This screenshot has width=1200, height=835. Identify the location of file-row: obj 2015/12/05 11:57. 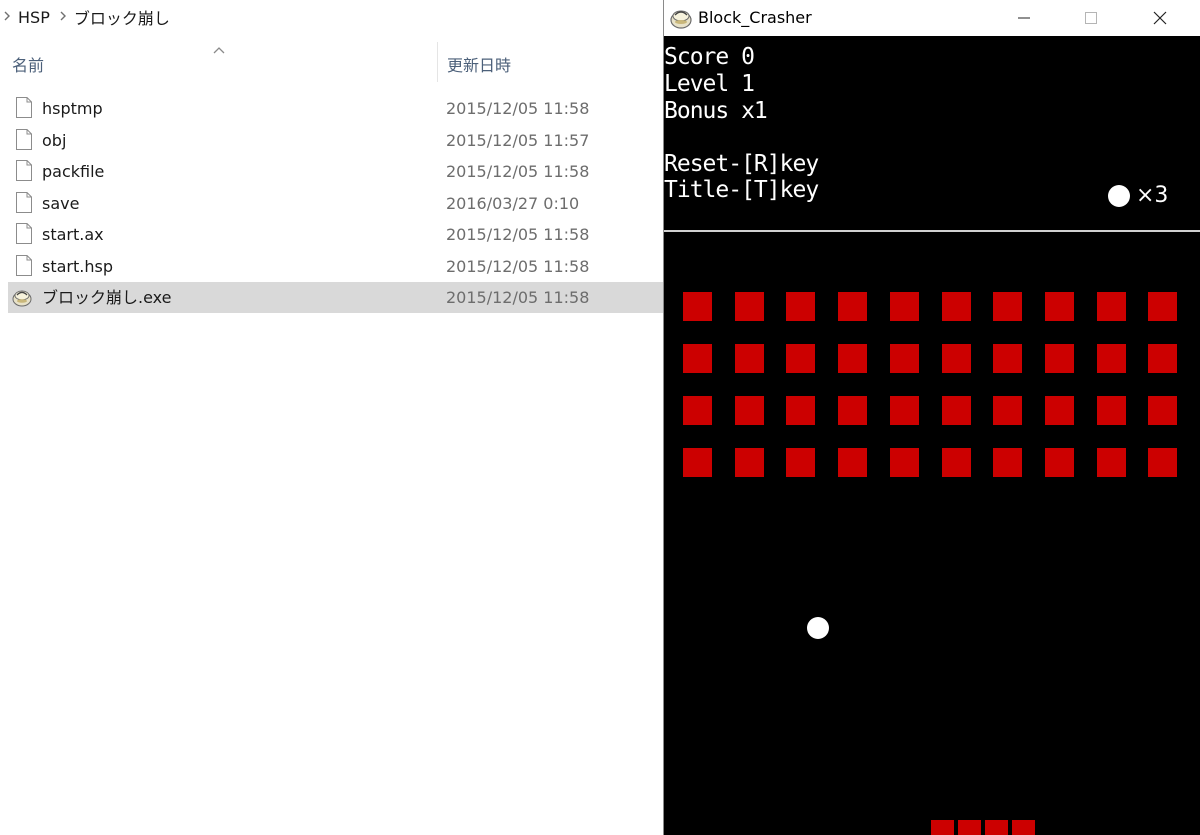
(335, 140).